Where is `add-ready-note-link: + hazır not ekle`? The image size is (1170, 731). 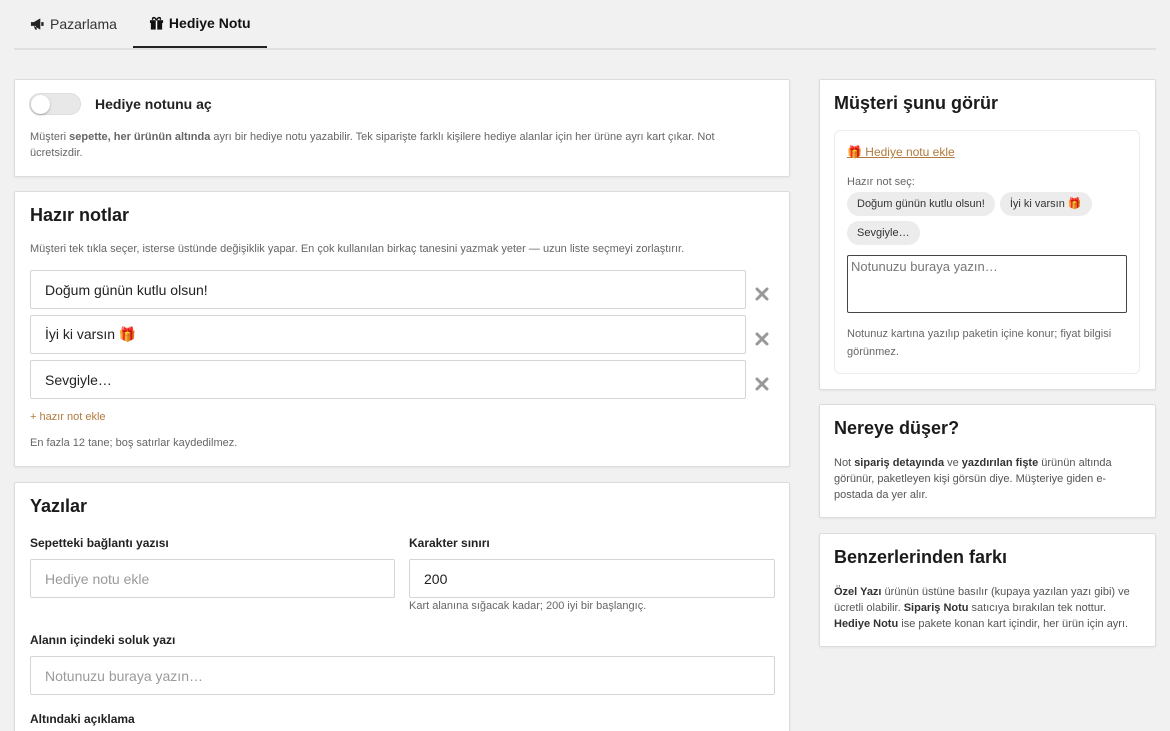 add-ready-note-link: + hazır not ekle is located at coordinates (68, 417).